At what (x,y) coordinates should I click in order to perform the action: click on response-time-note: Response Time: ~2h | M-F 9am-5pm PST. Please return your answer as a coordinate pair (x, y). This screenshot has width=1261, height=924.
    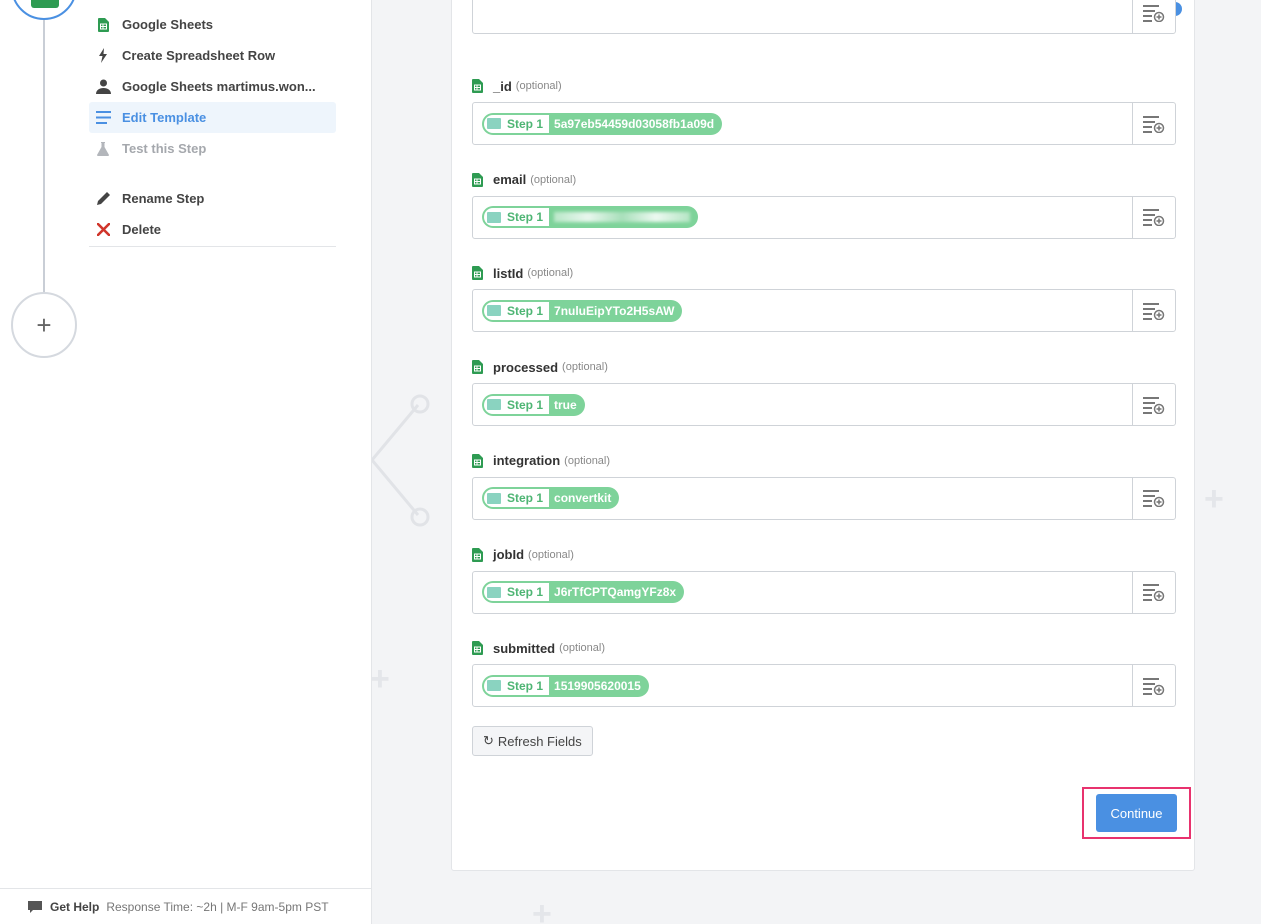
    Looking at the image, I should click on (217, 906).